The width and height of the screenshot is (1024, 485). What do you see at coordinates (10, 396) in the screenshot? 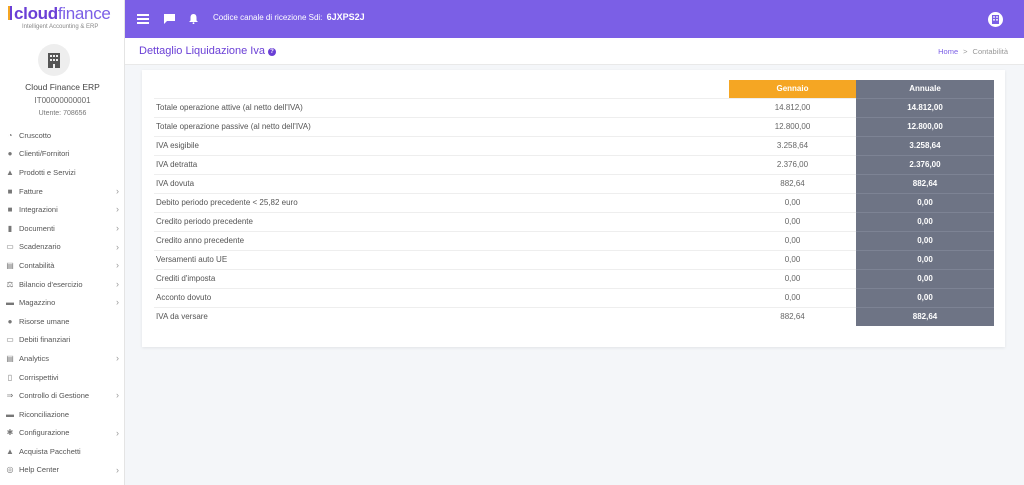
I see `arrow-icon: ⇒` at bounding box center [10, 396].